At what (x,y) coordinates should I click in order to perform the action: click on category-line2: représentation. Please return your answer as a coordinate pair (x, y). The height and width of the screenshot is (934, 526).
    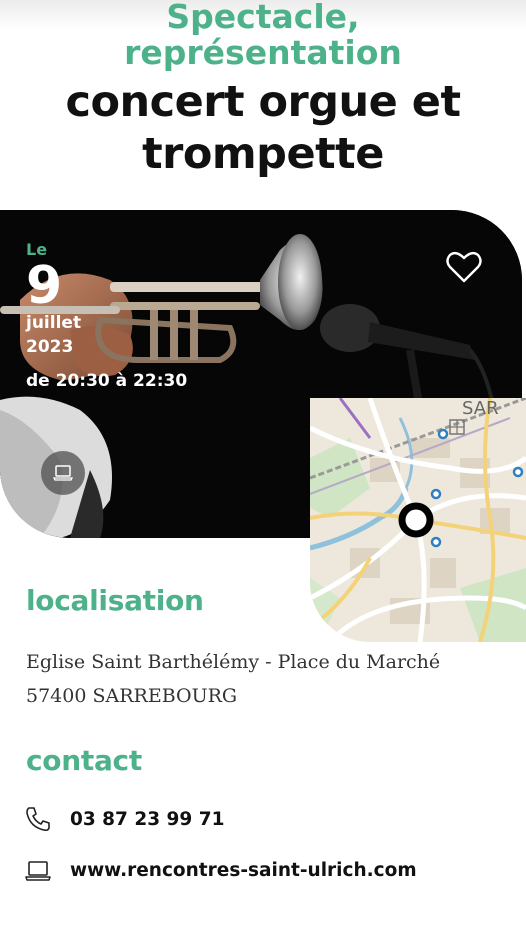
    Looking at the image, I should click on (263, 52).